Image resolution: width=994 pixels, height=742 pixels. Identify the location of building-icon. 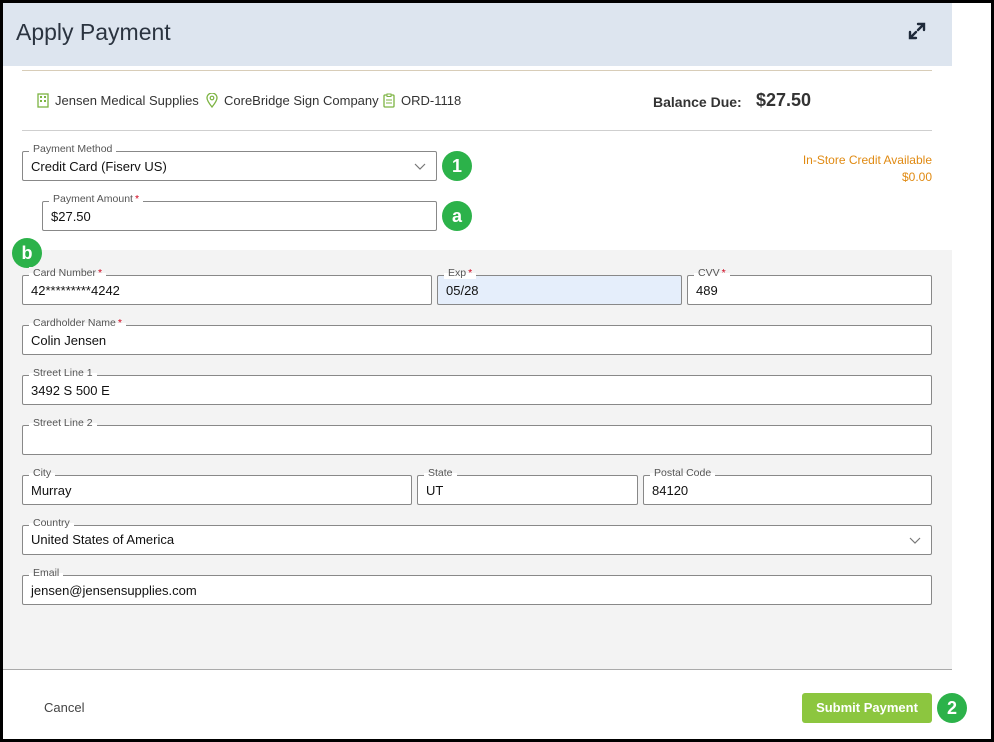
(43, 100).